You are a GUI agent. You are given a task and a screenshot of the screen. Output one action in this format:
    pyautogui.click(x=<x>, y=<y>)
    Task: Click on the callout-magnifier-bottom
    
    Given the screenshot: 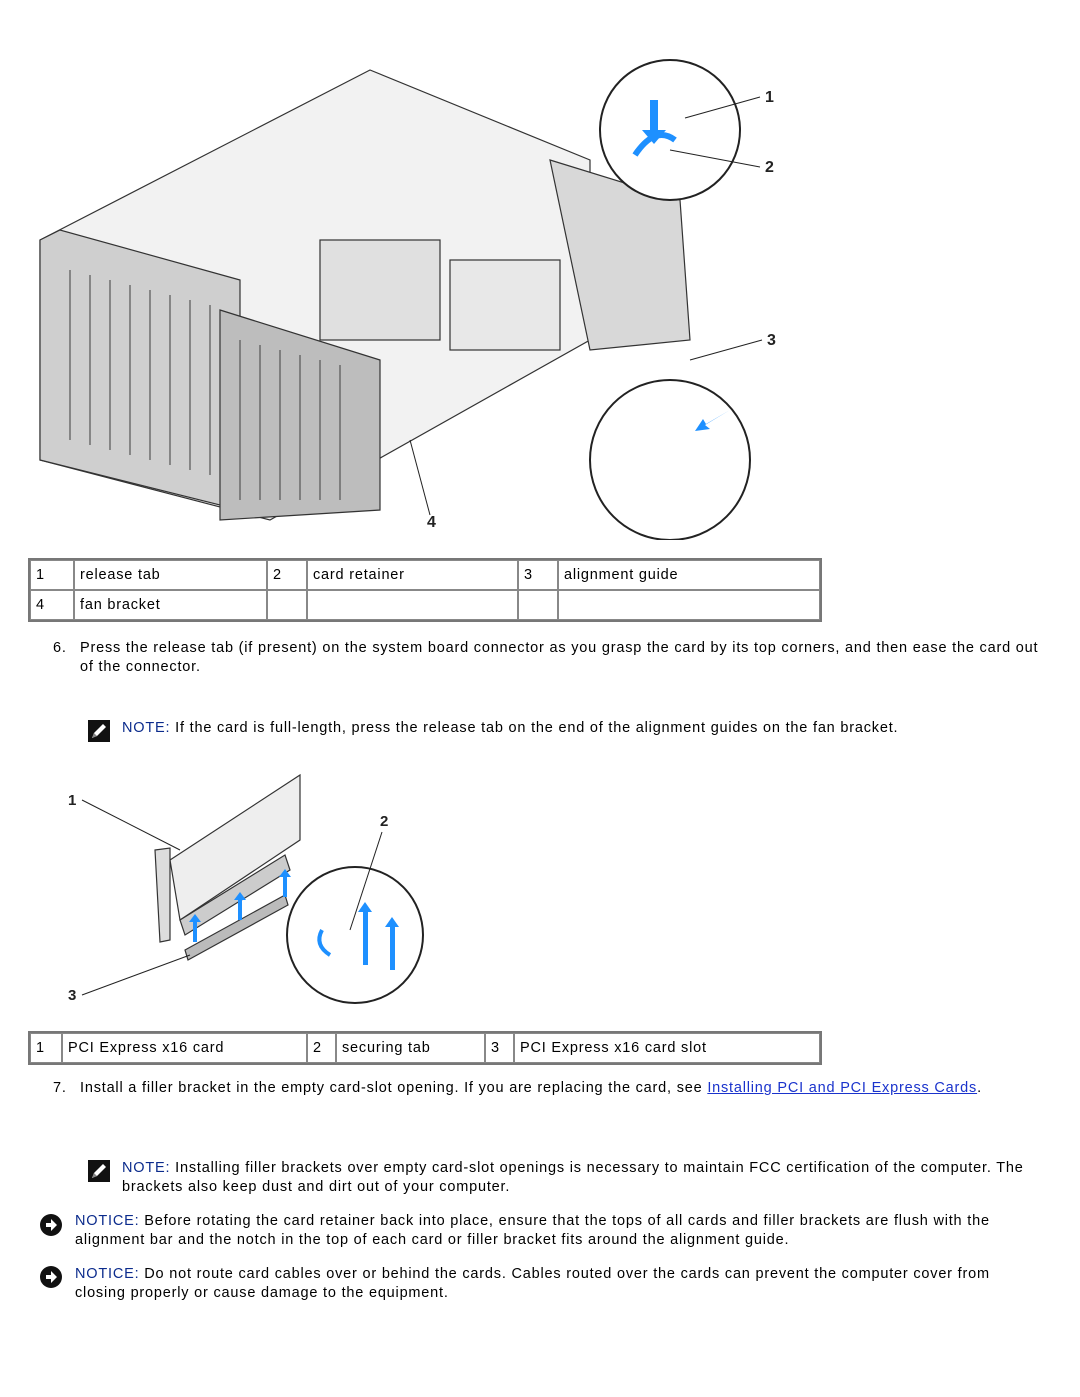 What is the action you would take?
    pyautogui.click(x=670, y=459)
    